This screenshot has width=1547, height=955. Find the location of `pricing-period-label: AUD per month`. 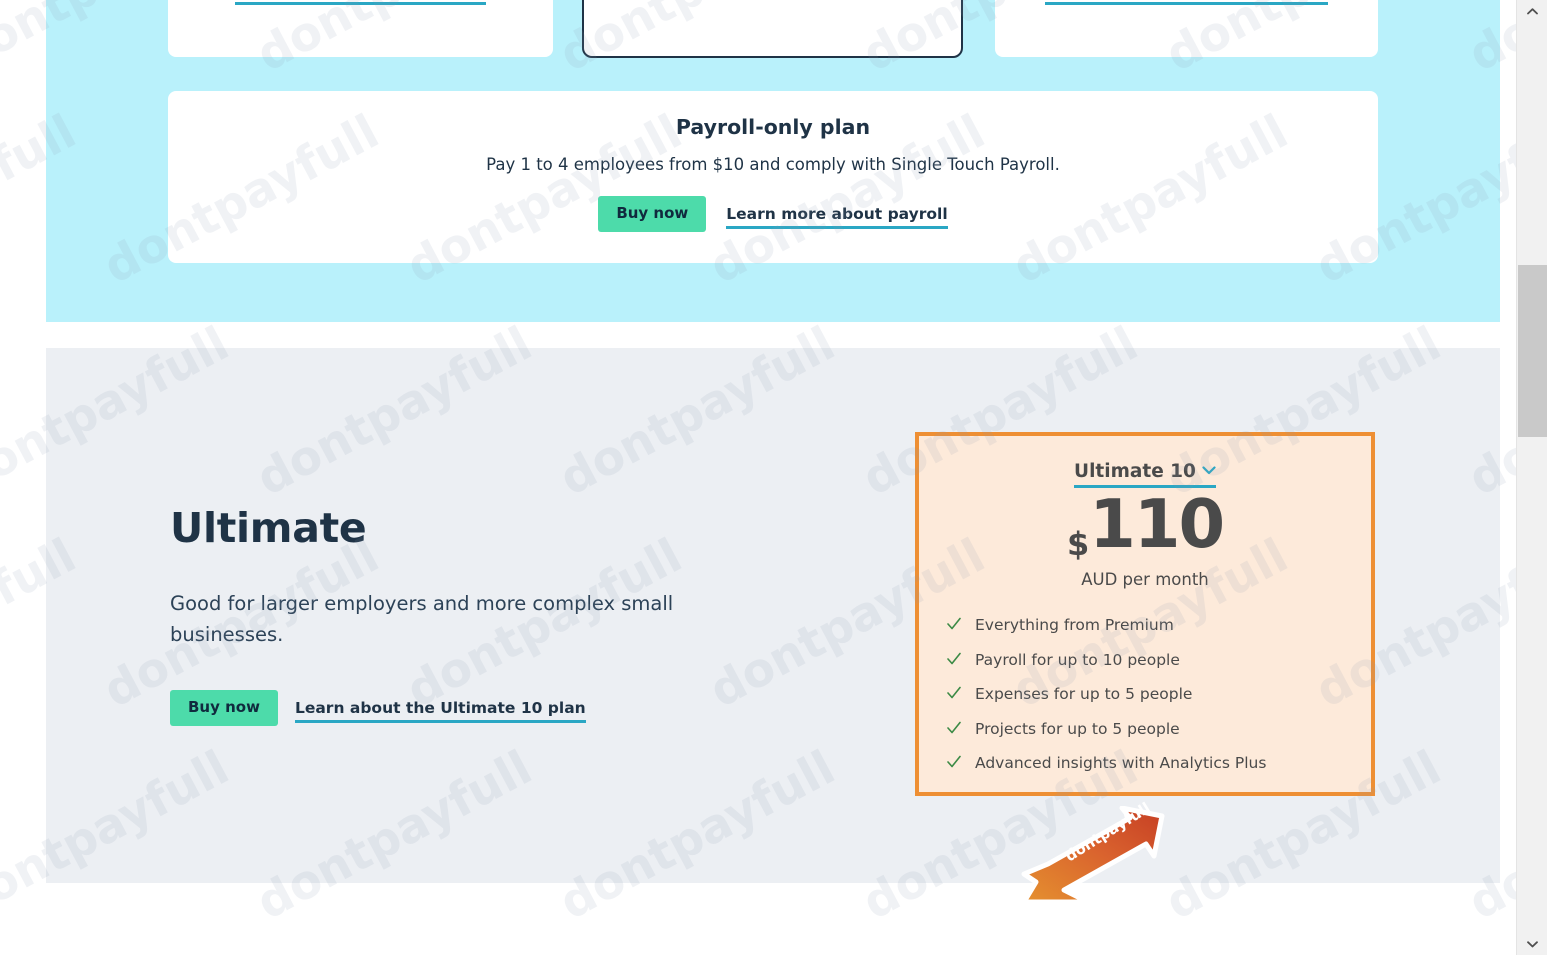

pricing-period-label: AUD per month is located at coordinates (1145, 579).